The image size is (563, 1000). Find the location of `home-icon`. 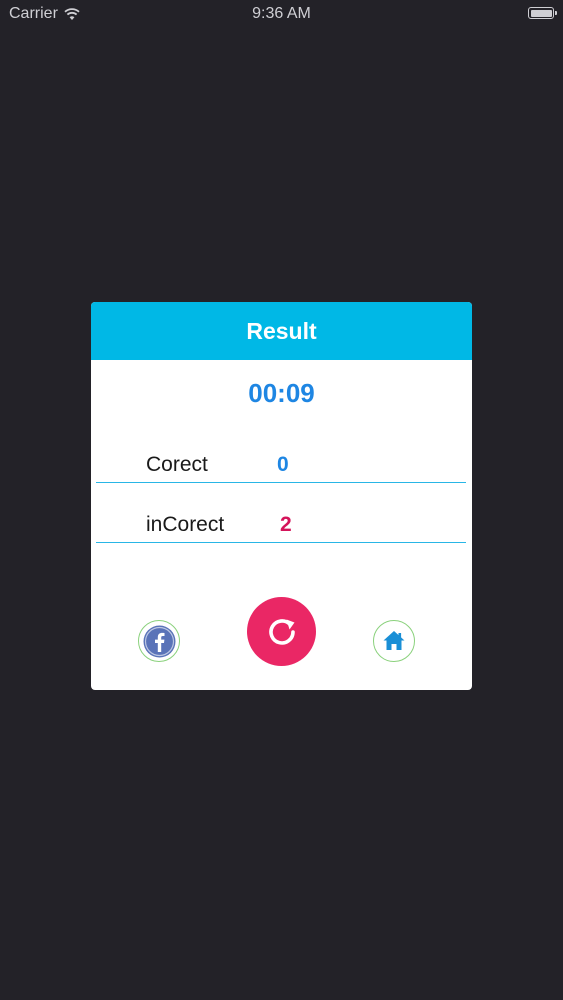

home-icon is located at coordinates (394, 640).